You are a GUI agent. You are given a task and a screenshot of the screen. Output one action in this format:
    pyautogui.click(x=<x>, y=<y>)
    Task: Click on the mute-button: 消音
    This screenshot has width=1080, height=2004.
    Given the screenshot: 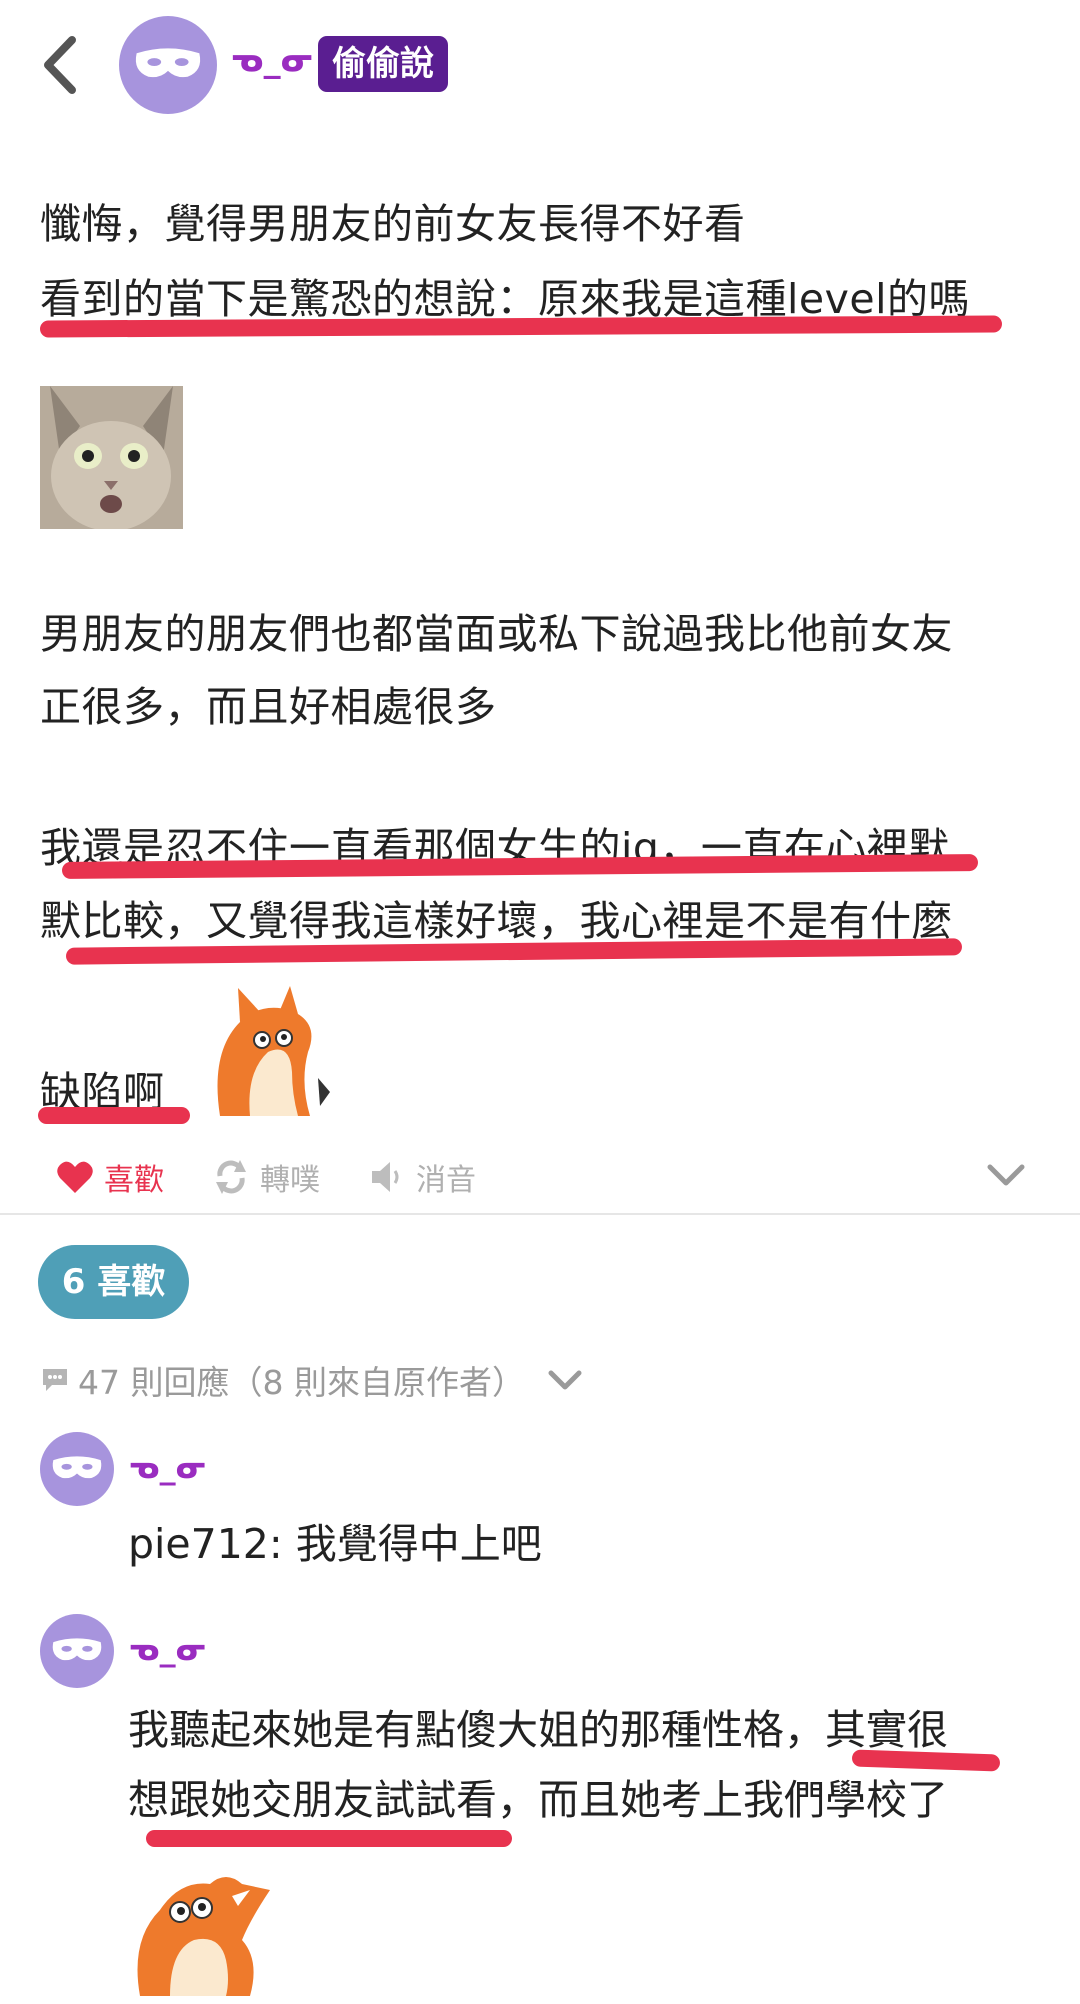 What is the action you would take?
    pyautogui.click(x=422, y=1177)
    